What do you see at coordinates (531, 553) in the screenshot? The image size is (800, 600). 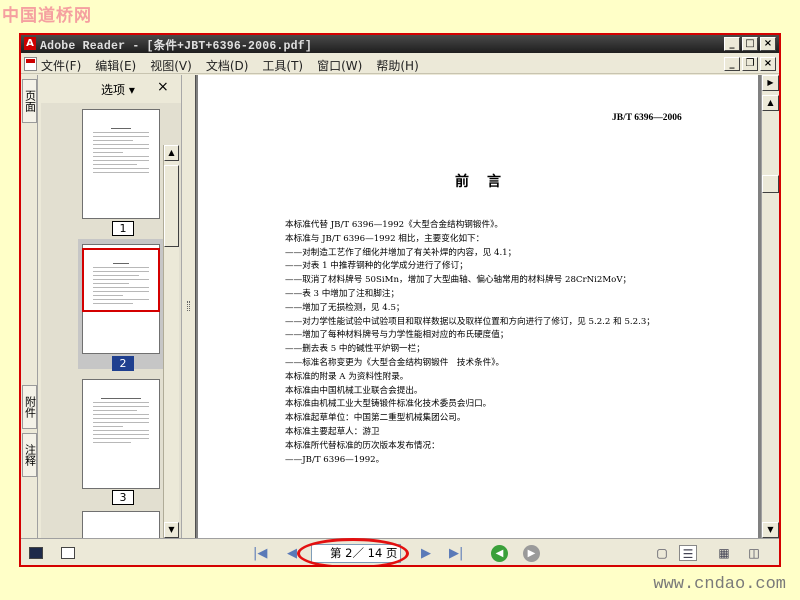 I see `next-view-icon: ▶` at bounding box center [531, 553].